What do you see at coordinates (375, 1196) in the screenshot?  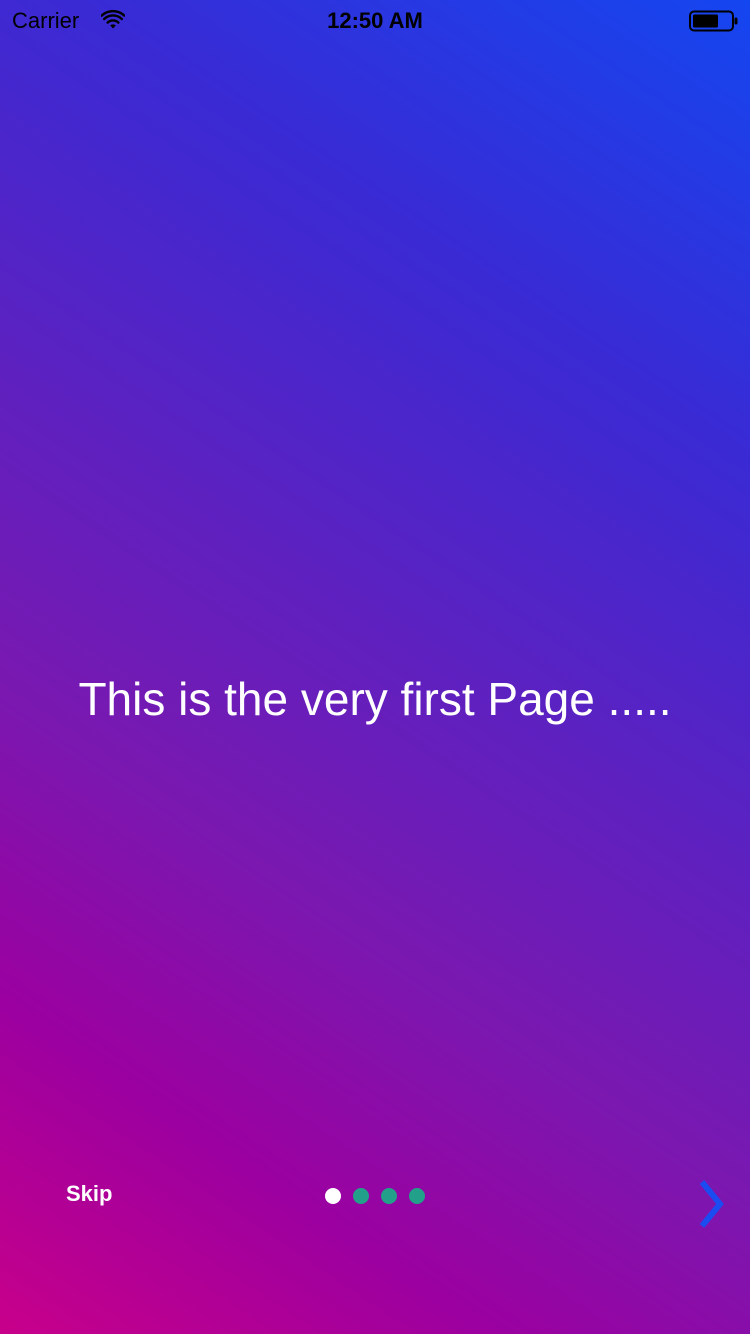 I see `page-indicator` at bounding box center [375, 1196].